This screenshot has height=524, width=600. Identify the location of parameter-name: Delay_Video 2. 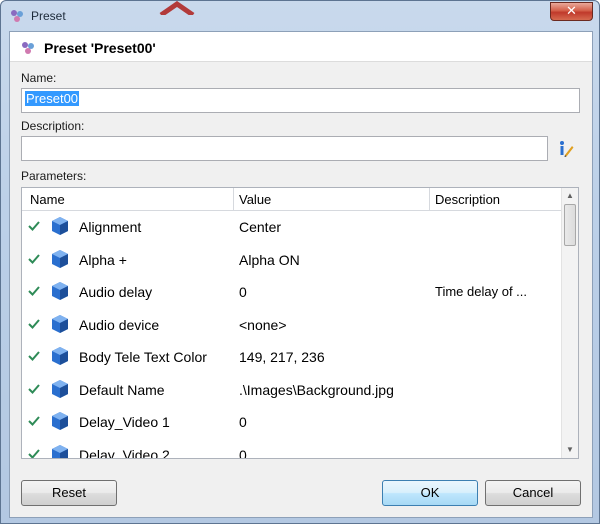
(124, 452).